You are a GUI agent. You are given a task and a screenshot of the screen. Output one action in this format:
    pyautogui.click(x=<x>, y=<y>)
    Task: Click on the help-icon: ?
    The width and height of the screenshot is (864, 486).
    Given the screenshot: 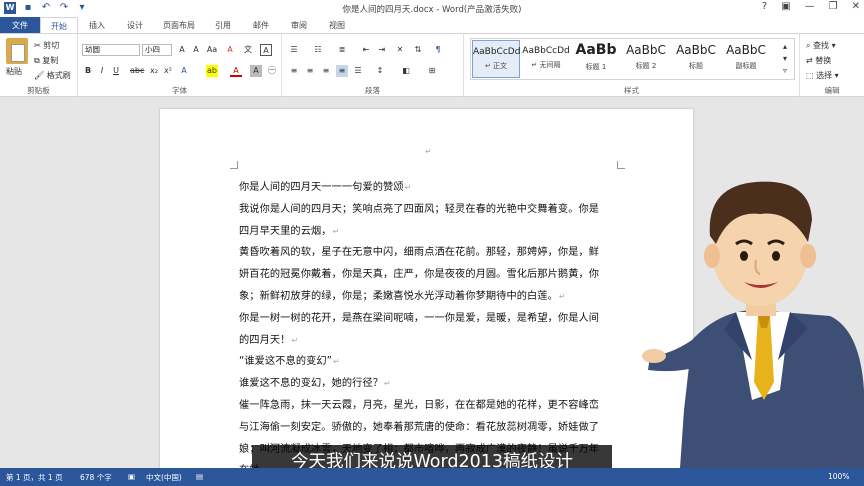 What is the action you would take?
    pyautogui.click(x=764, y=6)
    